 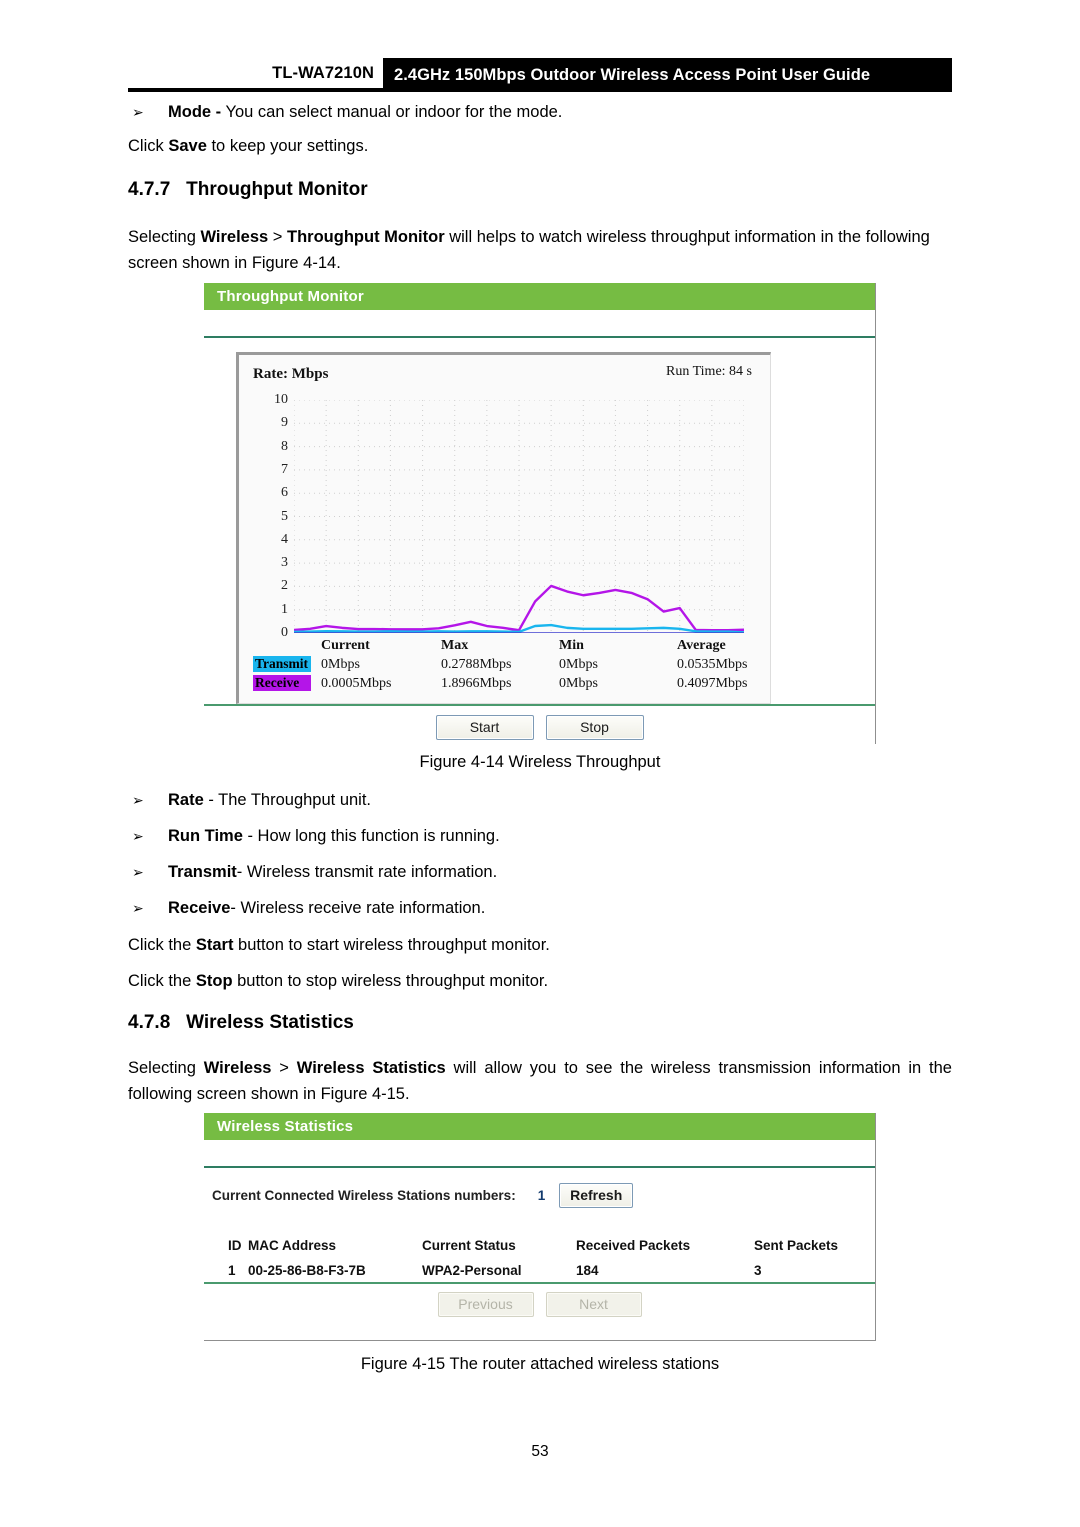 What do you see at coordinates (371, 836) in the screenshot?
I see `bullet-run-time-desc: - How long this function is running.` at bounding box center [371, 836].